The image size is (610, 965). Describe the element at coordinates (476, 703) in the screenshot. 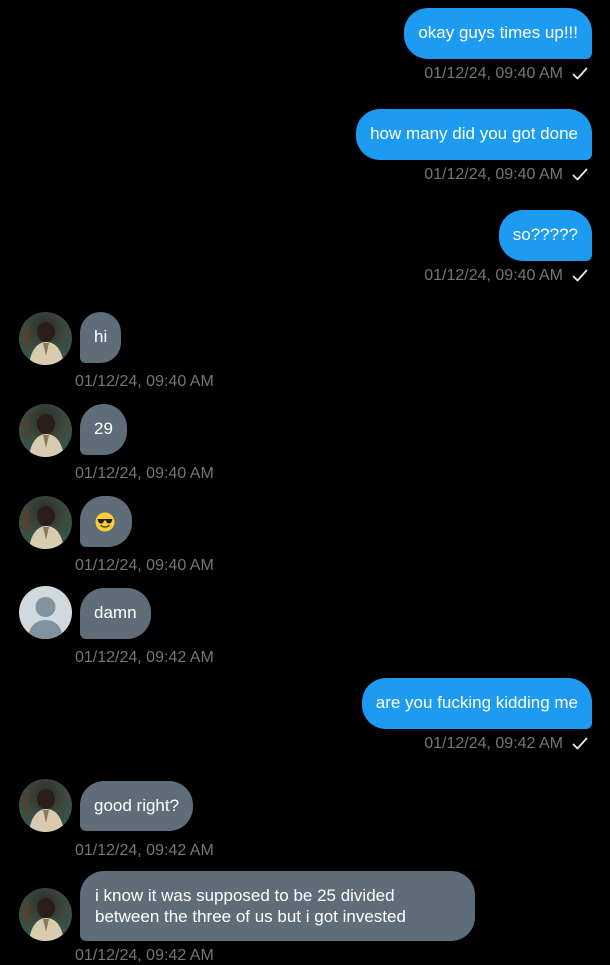

I see `message-bubble: are you fucking kidding me` at that location.